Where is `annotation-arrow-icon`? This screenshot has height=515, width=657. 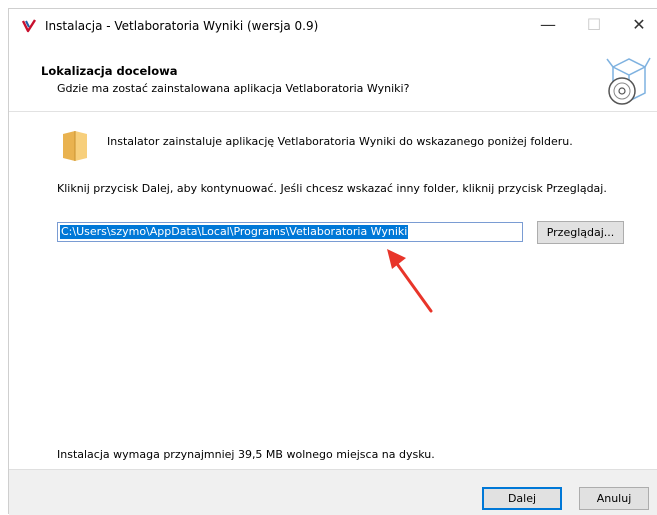
annotation-arrow-icon is located at coordinates (410, 281).